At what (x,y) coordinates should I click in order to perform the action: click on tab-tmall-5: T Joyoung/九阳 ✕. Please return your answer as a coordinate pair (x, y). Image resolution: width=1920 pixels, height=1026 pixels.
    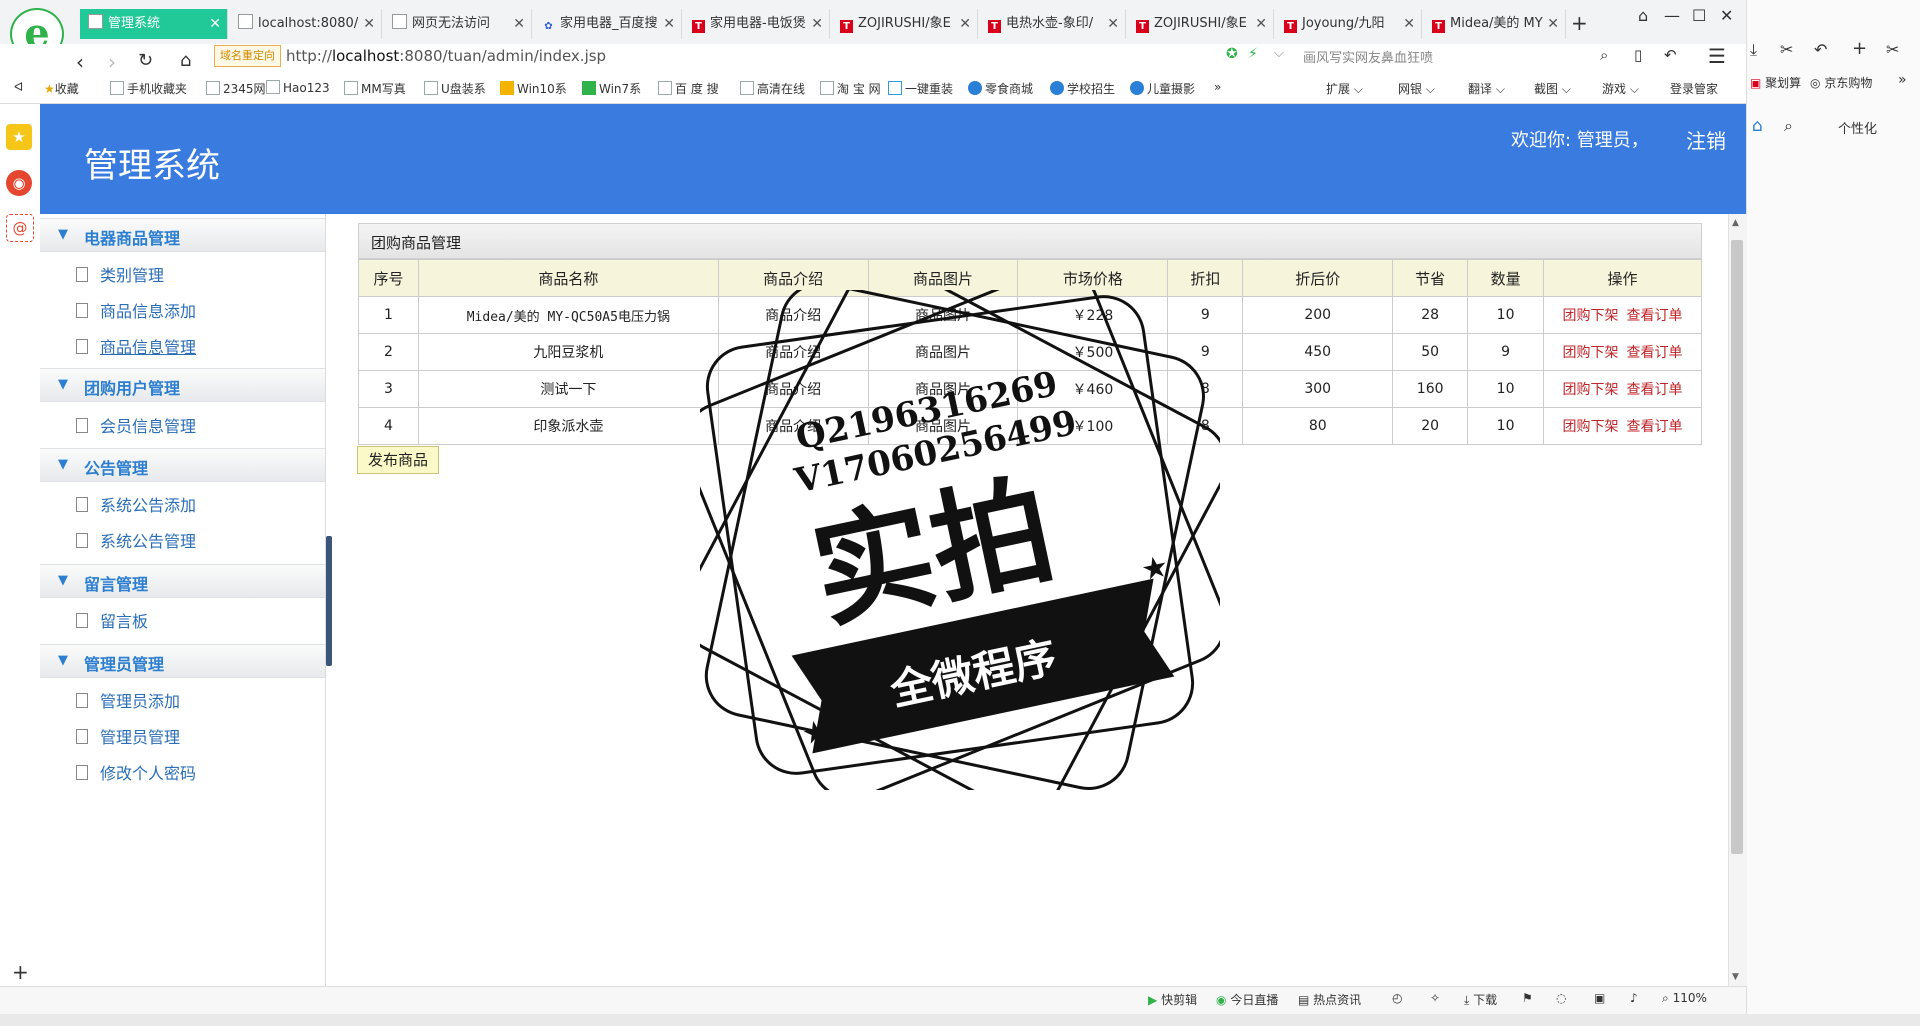
    Looking at the image, I should click on (1349, 24).